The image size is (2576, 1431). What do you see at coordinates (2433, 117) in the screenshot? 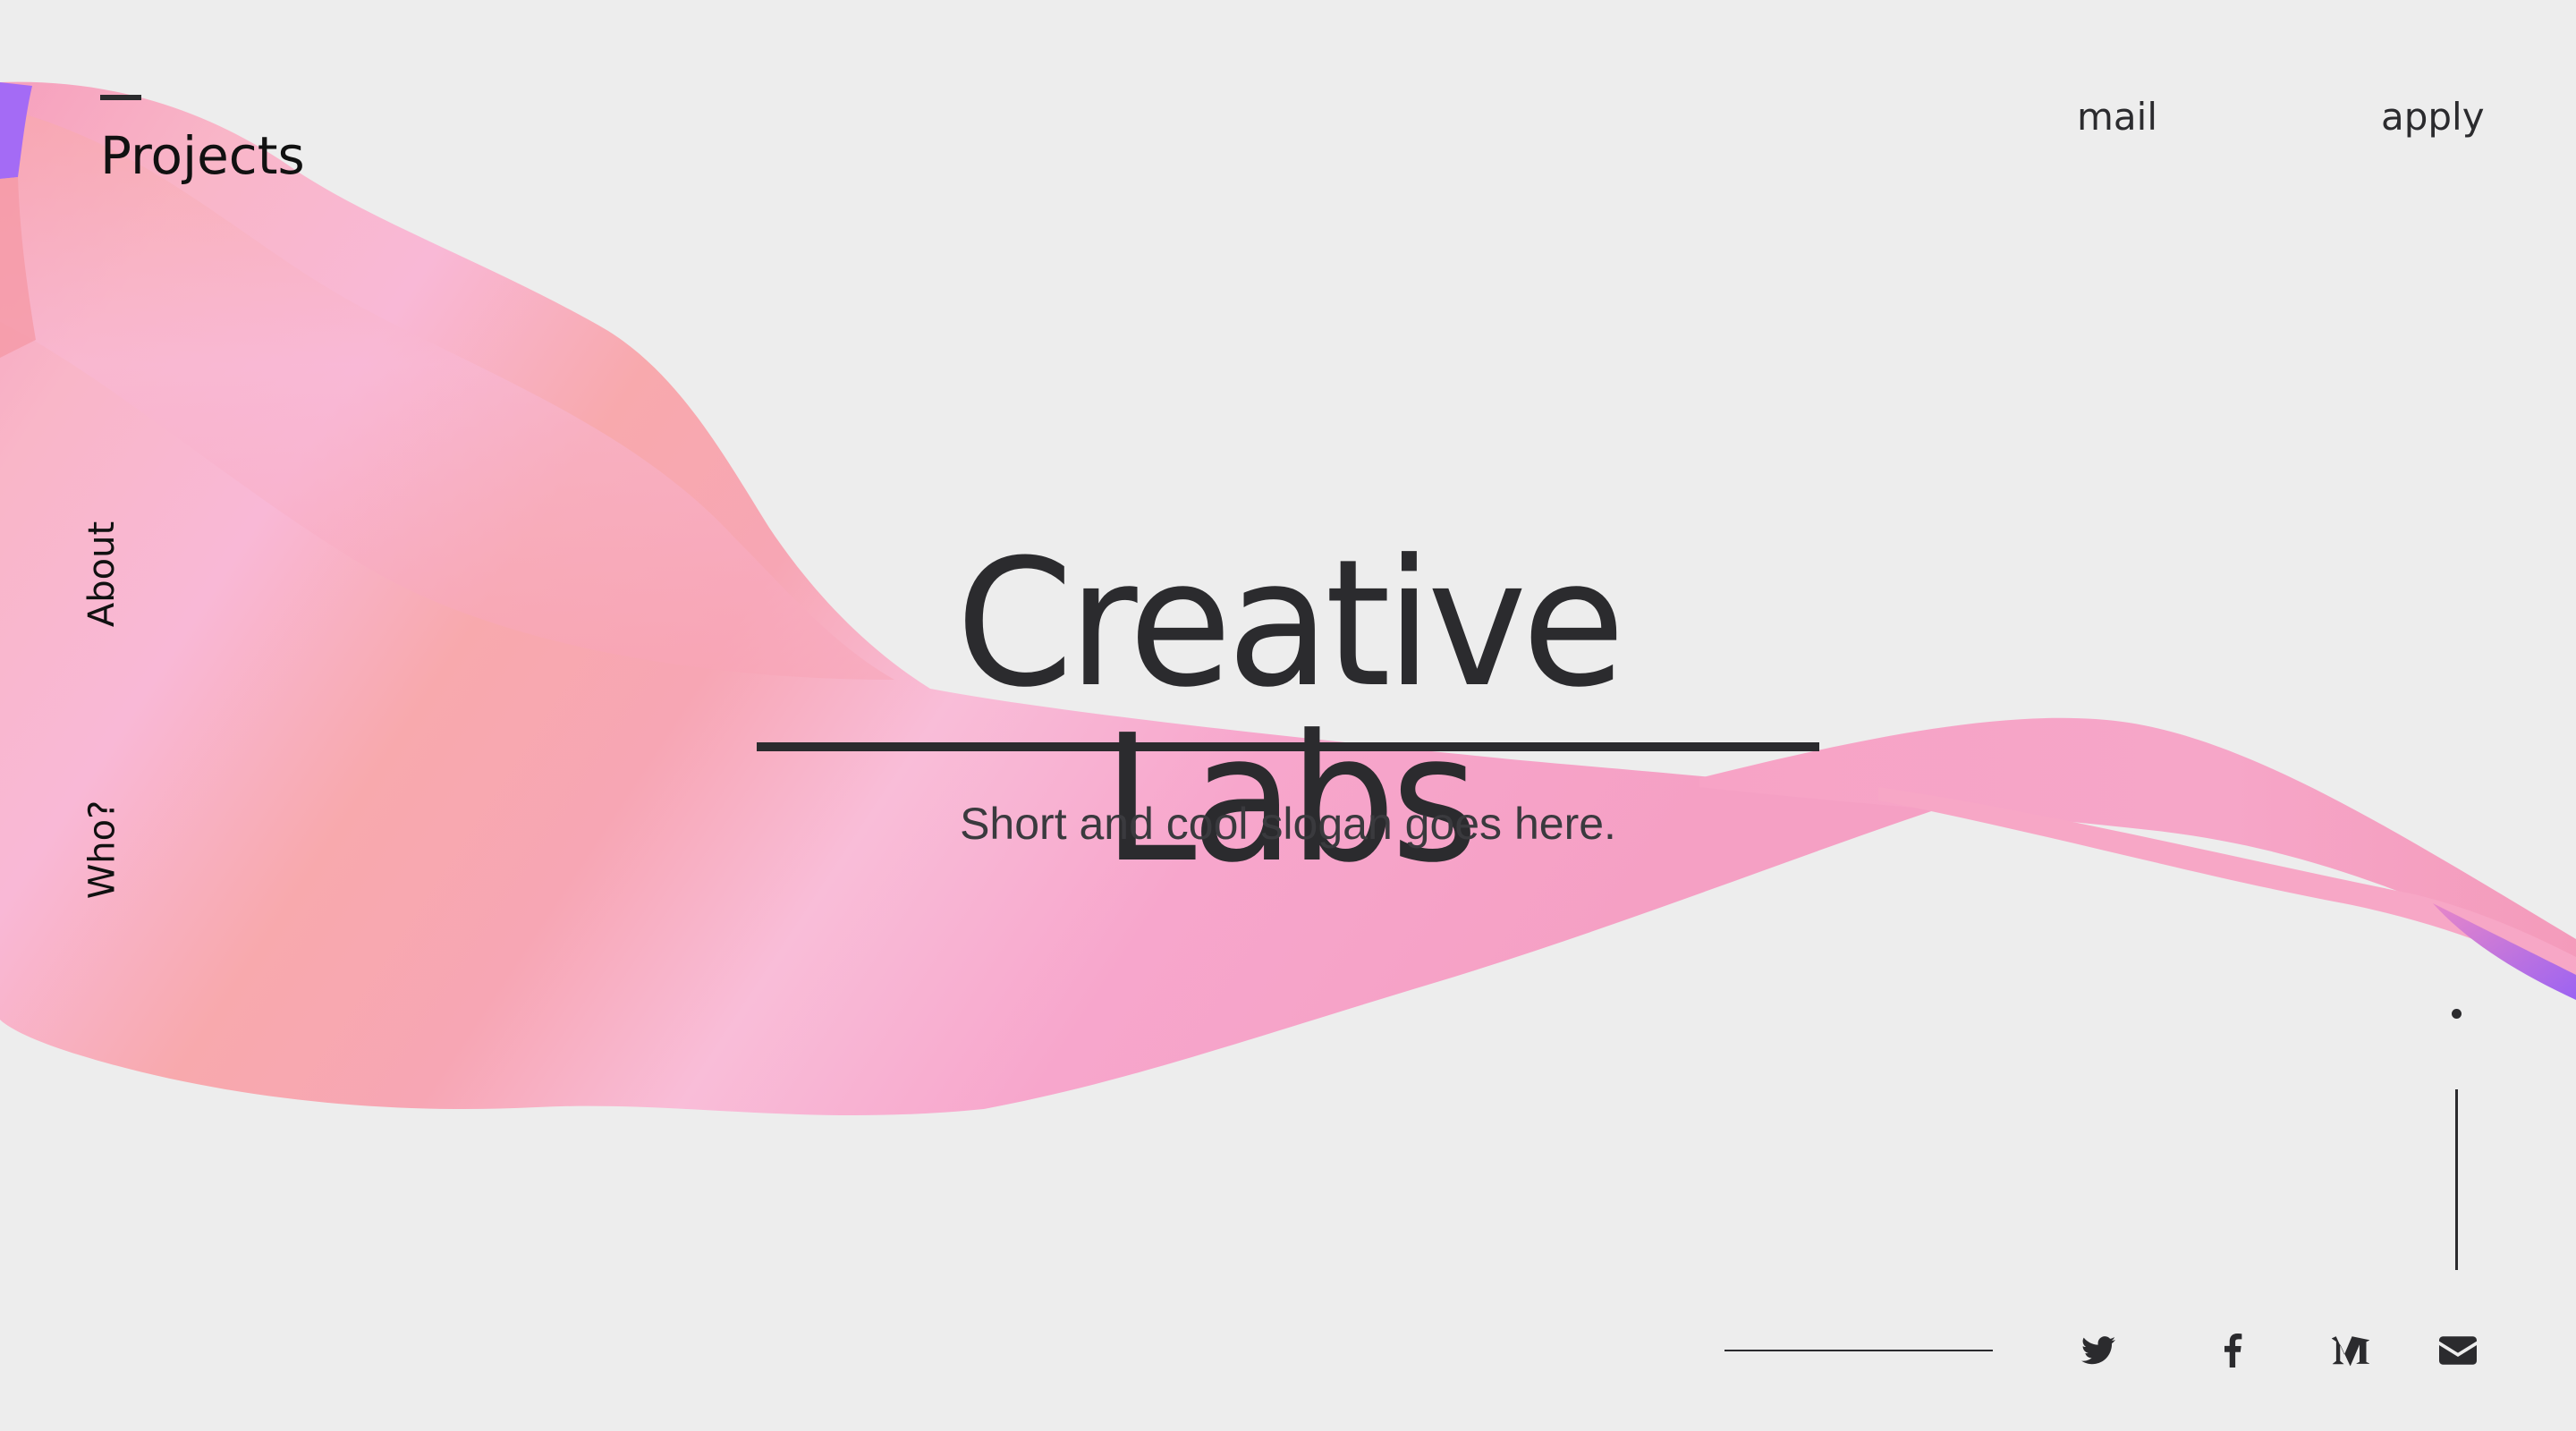
I see `apply-link: apply` at bounding box center [2433, 117].